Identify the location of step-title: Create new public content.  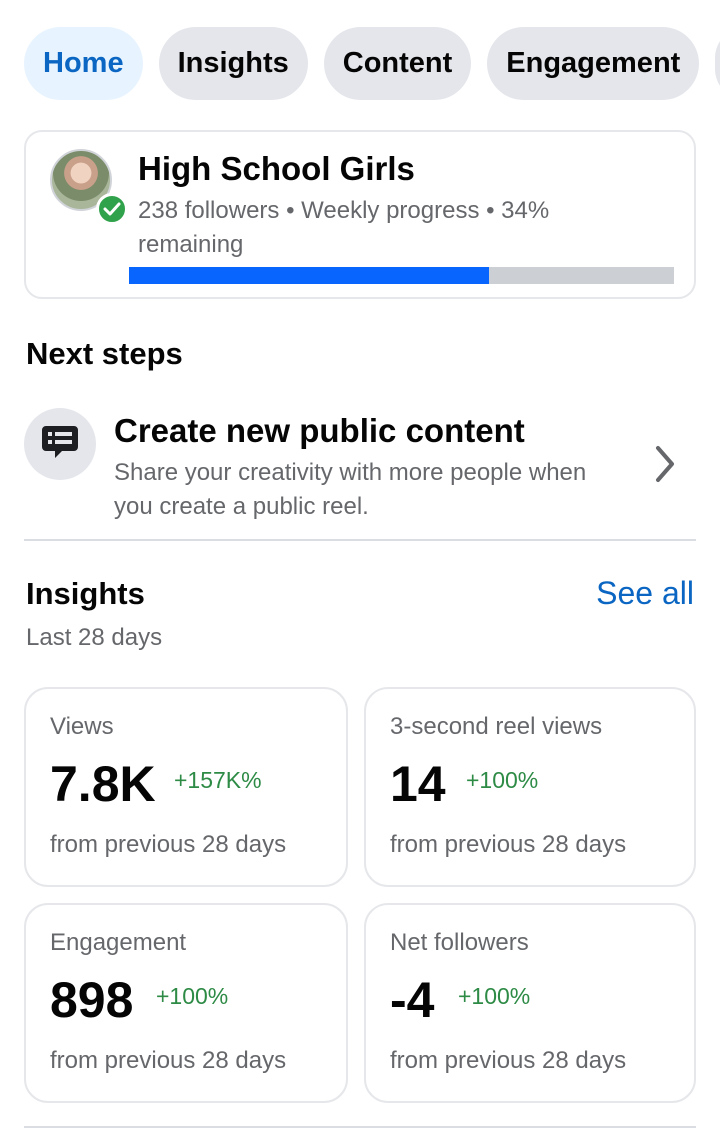
(319, 430).